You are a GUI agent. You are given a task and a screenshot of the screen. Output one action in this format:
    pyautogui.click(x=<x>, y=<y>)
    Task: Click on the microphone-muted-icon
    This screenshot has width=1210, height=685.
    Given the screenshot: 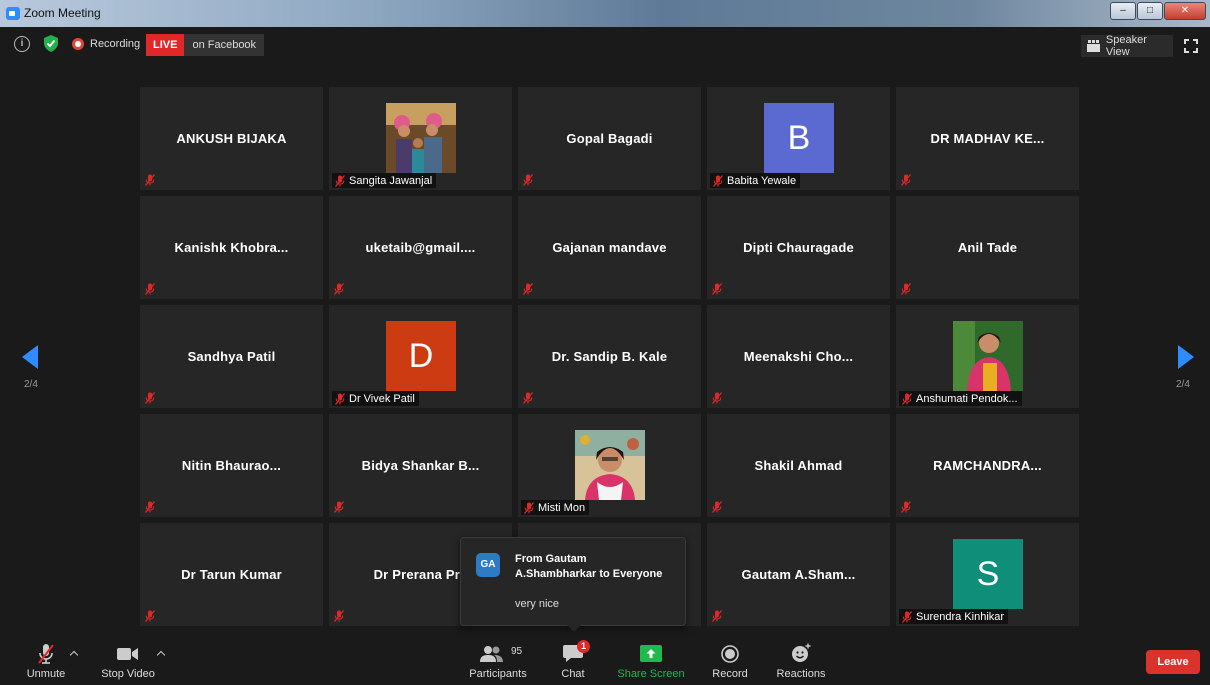 What is the action you would take?
    pyautogui.click(x=46, y=654)
    